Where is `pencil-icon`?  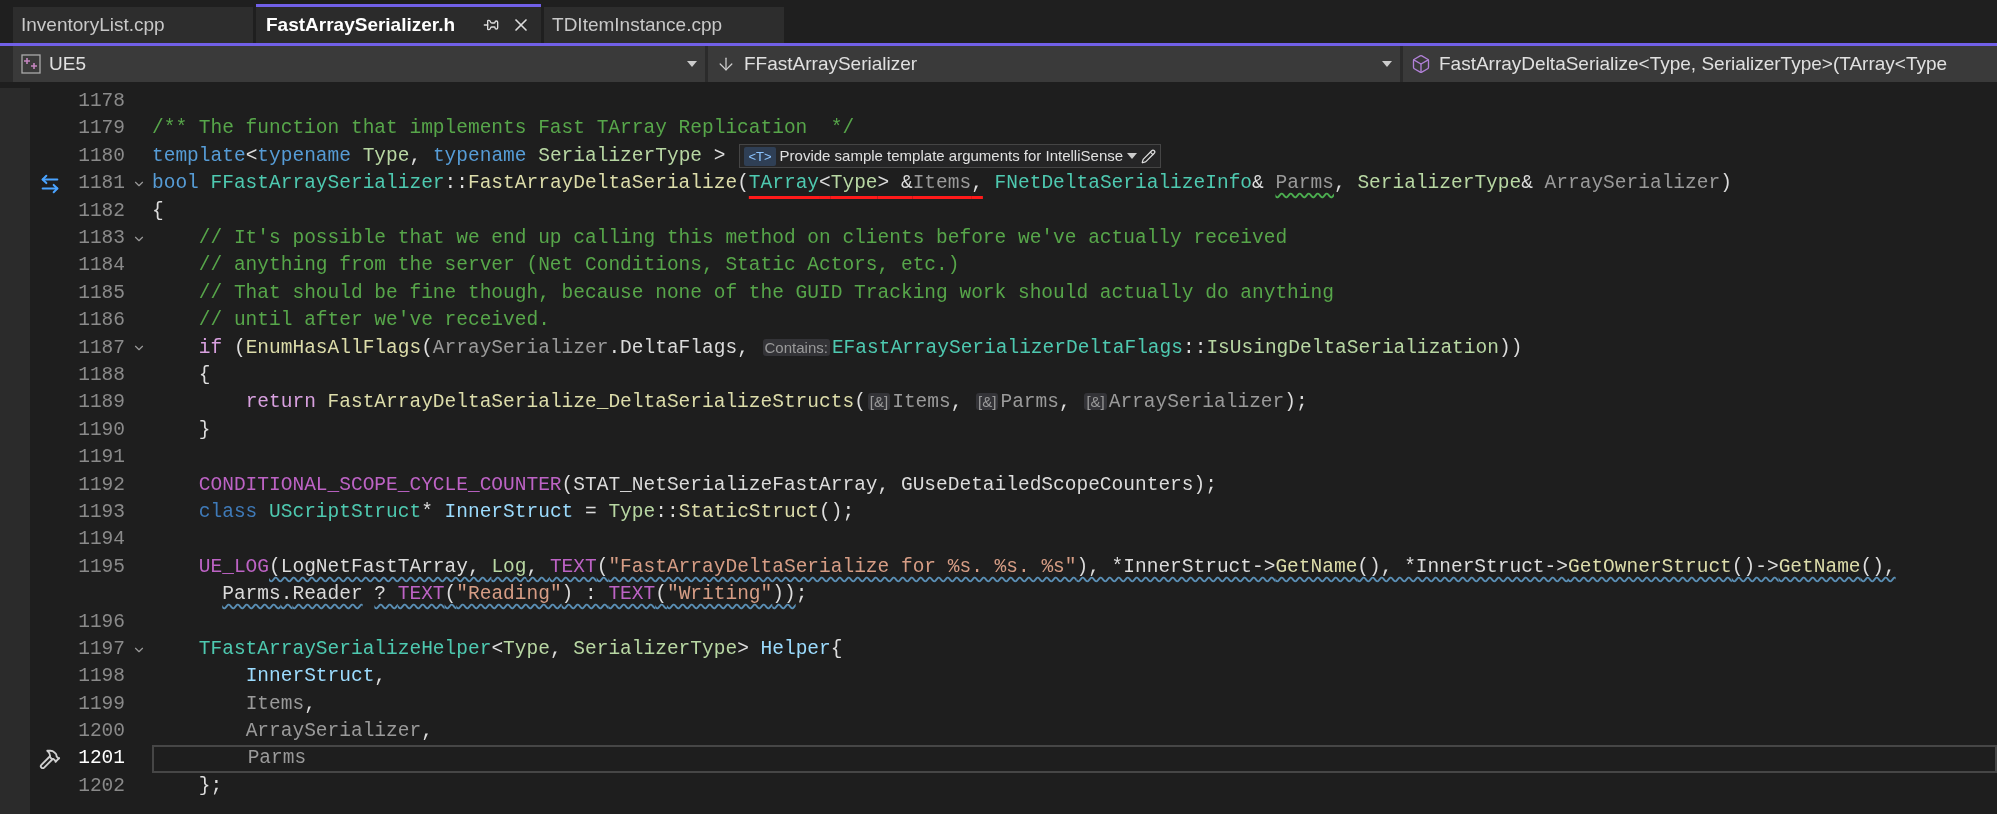 pencil-icon is located at coordinates (1149, 156).